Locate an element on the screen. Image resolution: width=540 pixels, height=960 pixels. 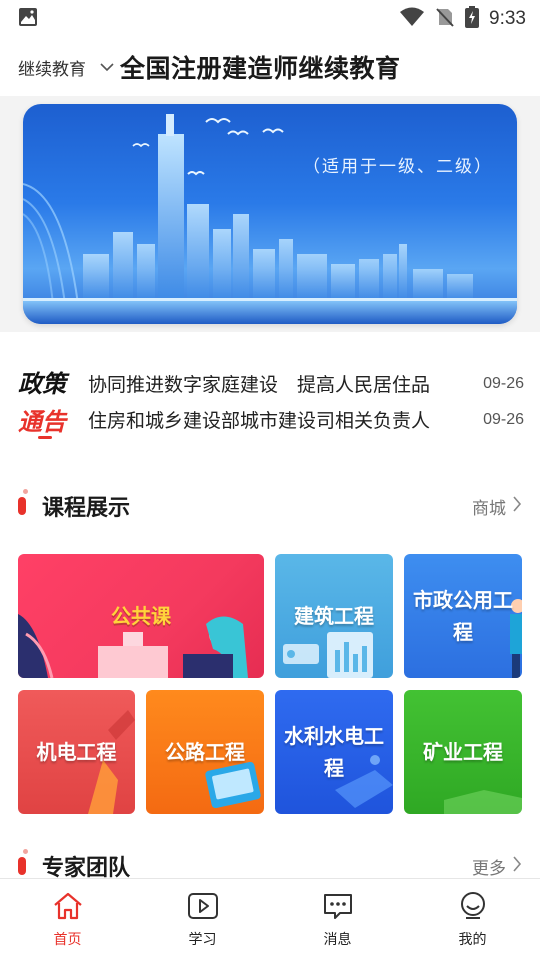
more-experts-link: 更多 is located at coordinates (497, 866).